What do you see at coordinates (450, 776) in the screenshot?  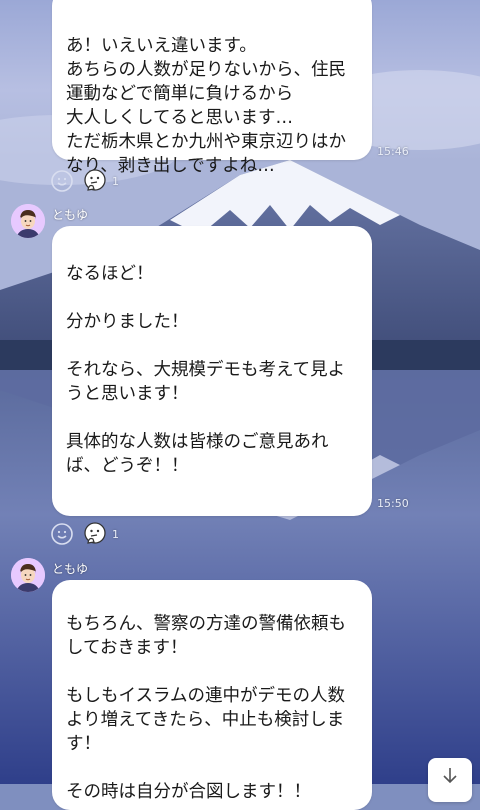 I see `arrow-down-icon` at bounding box center [450, 776].